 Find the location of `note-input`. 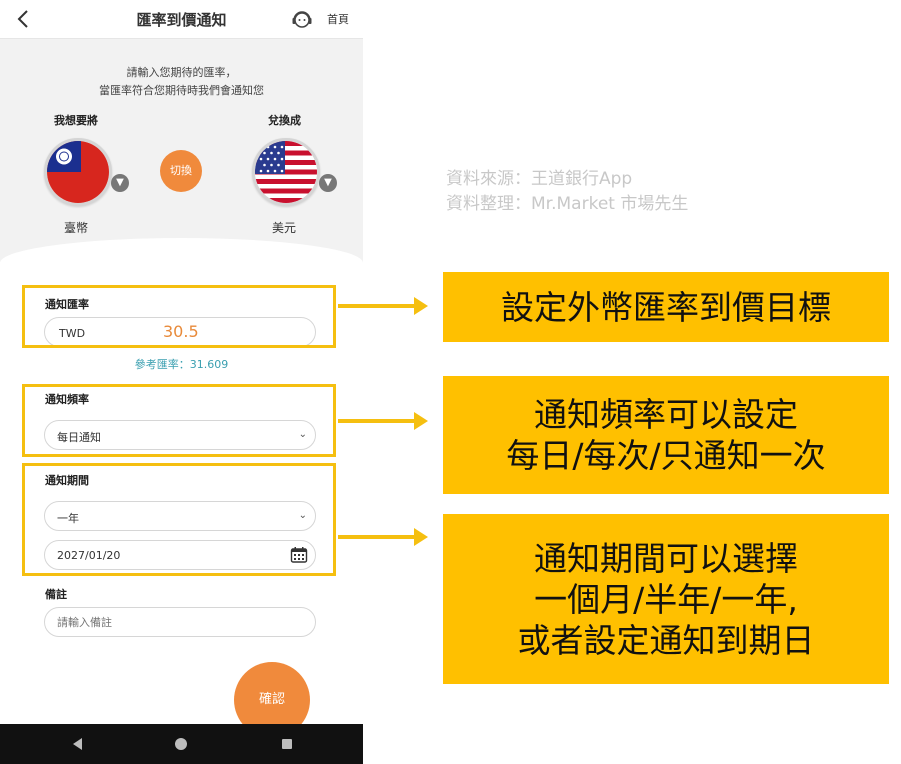

note-input is located at coordinates (180, 622).